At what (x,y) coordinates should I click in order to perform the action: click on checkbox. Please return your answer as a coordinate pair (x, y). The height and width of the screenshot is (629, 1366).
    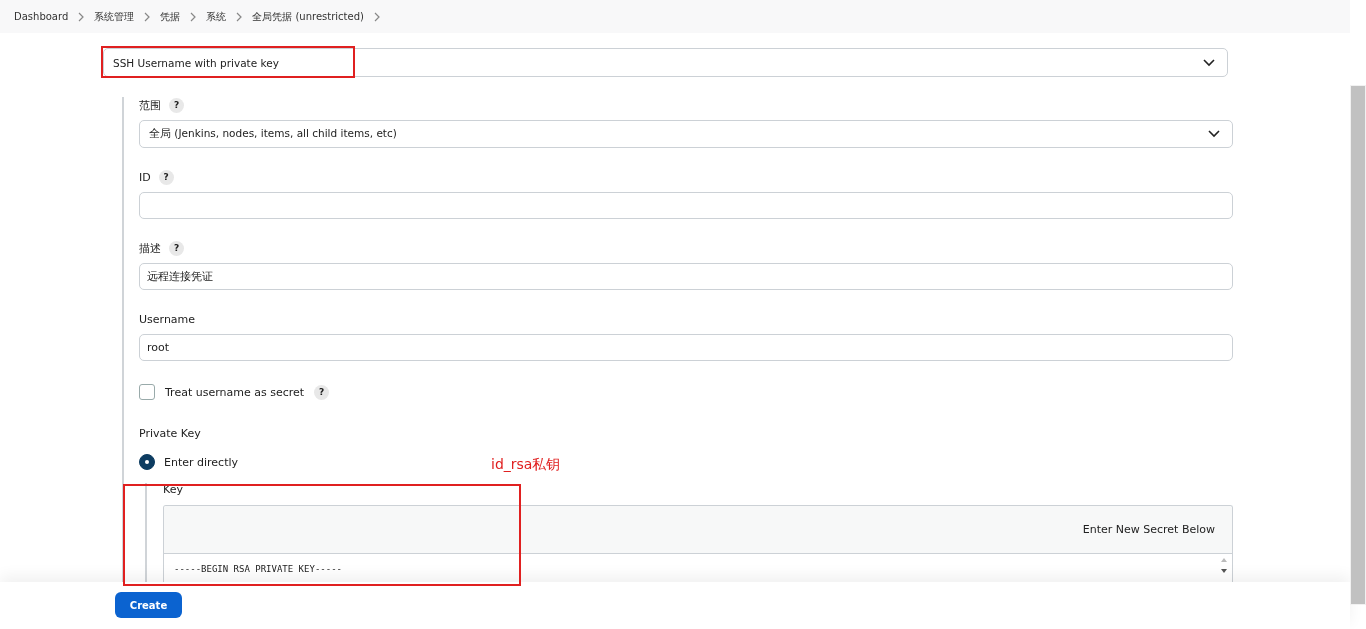
    Looking at the image, I should click on (147, 392).